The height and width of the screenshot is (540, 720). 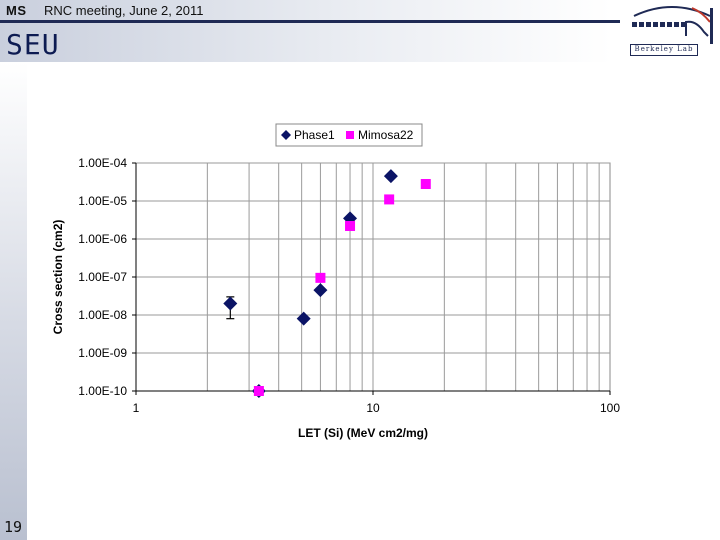 I want to click on left-sidebar-bar, so click(x=13, y=301).